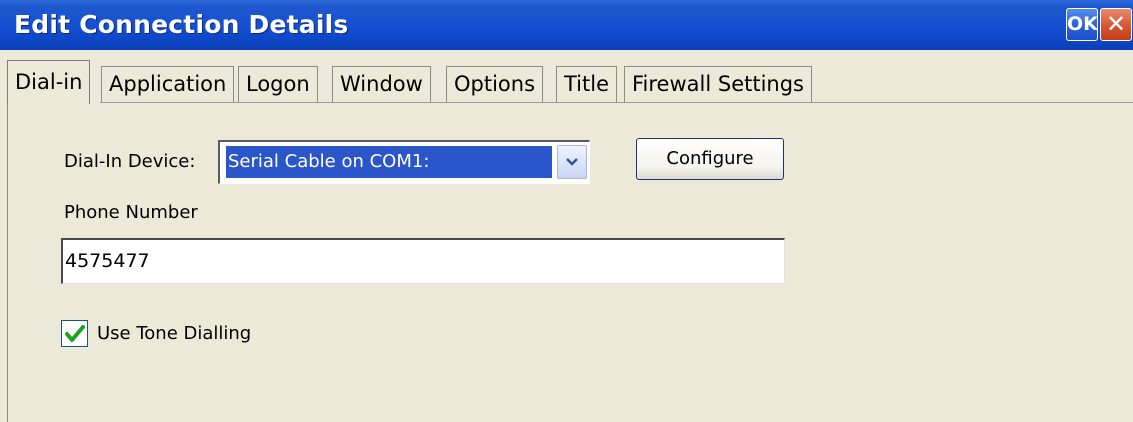 The width and height of the screenshot is (1133, 422). I want to click on close-icon: ✕, so click(1116, 24).